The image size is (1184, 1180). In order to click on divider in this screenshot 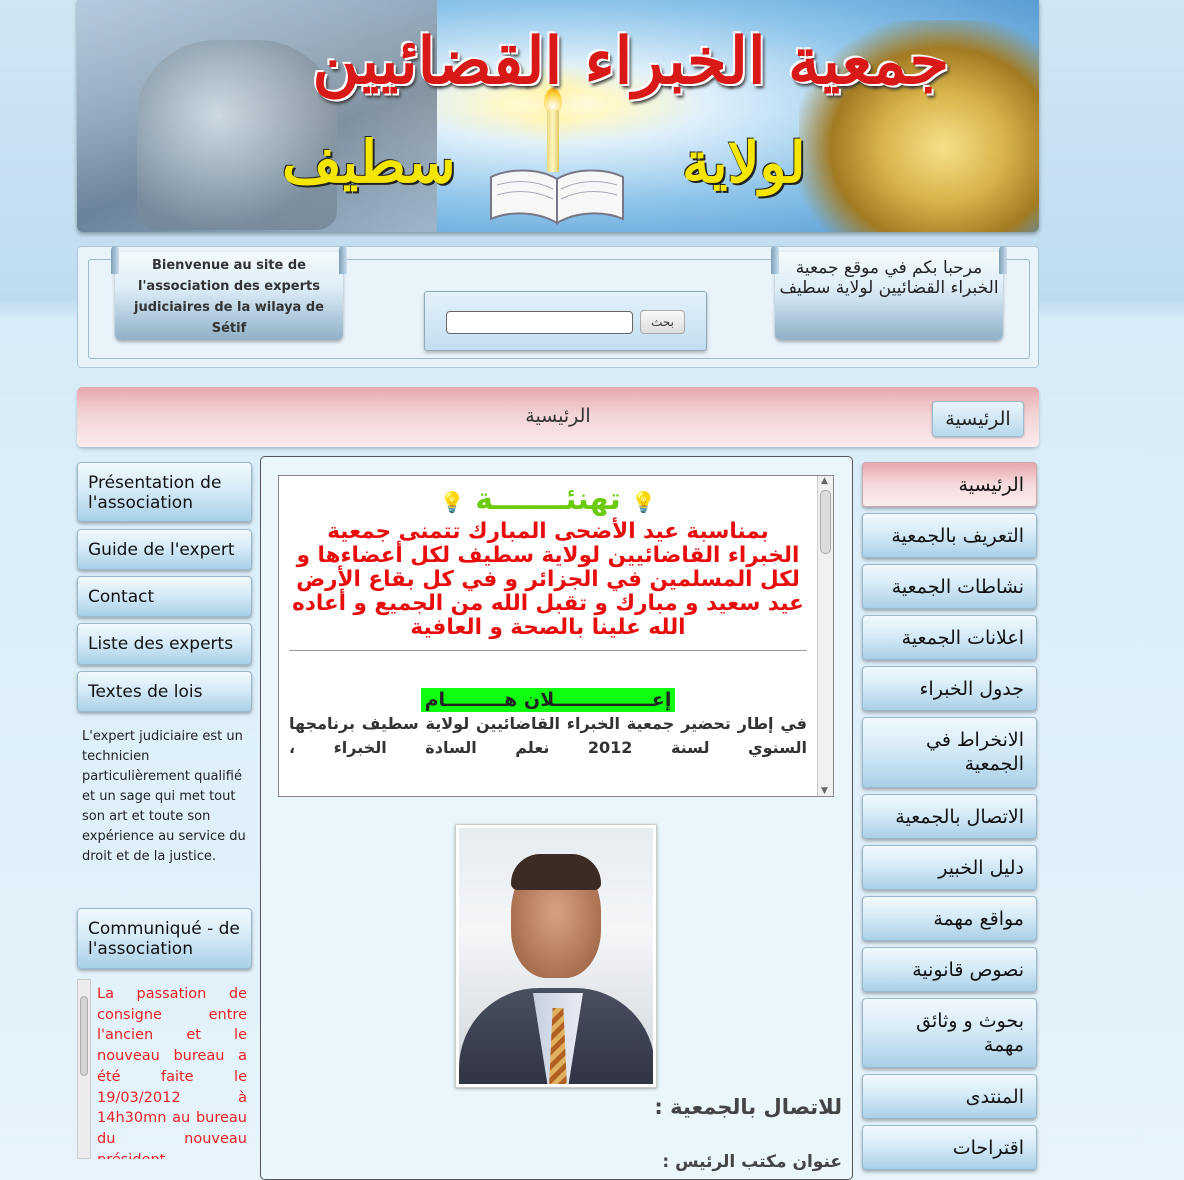, I will do `click(548, 650)`.